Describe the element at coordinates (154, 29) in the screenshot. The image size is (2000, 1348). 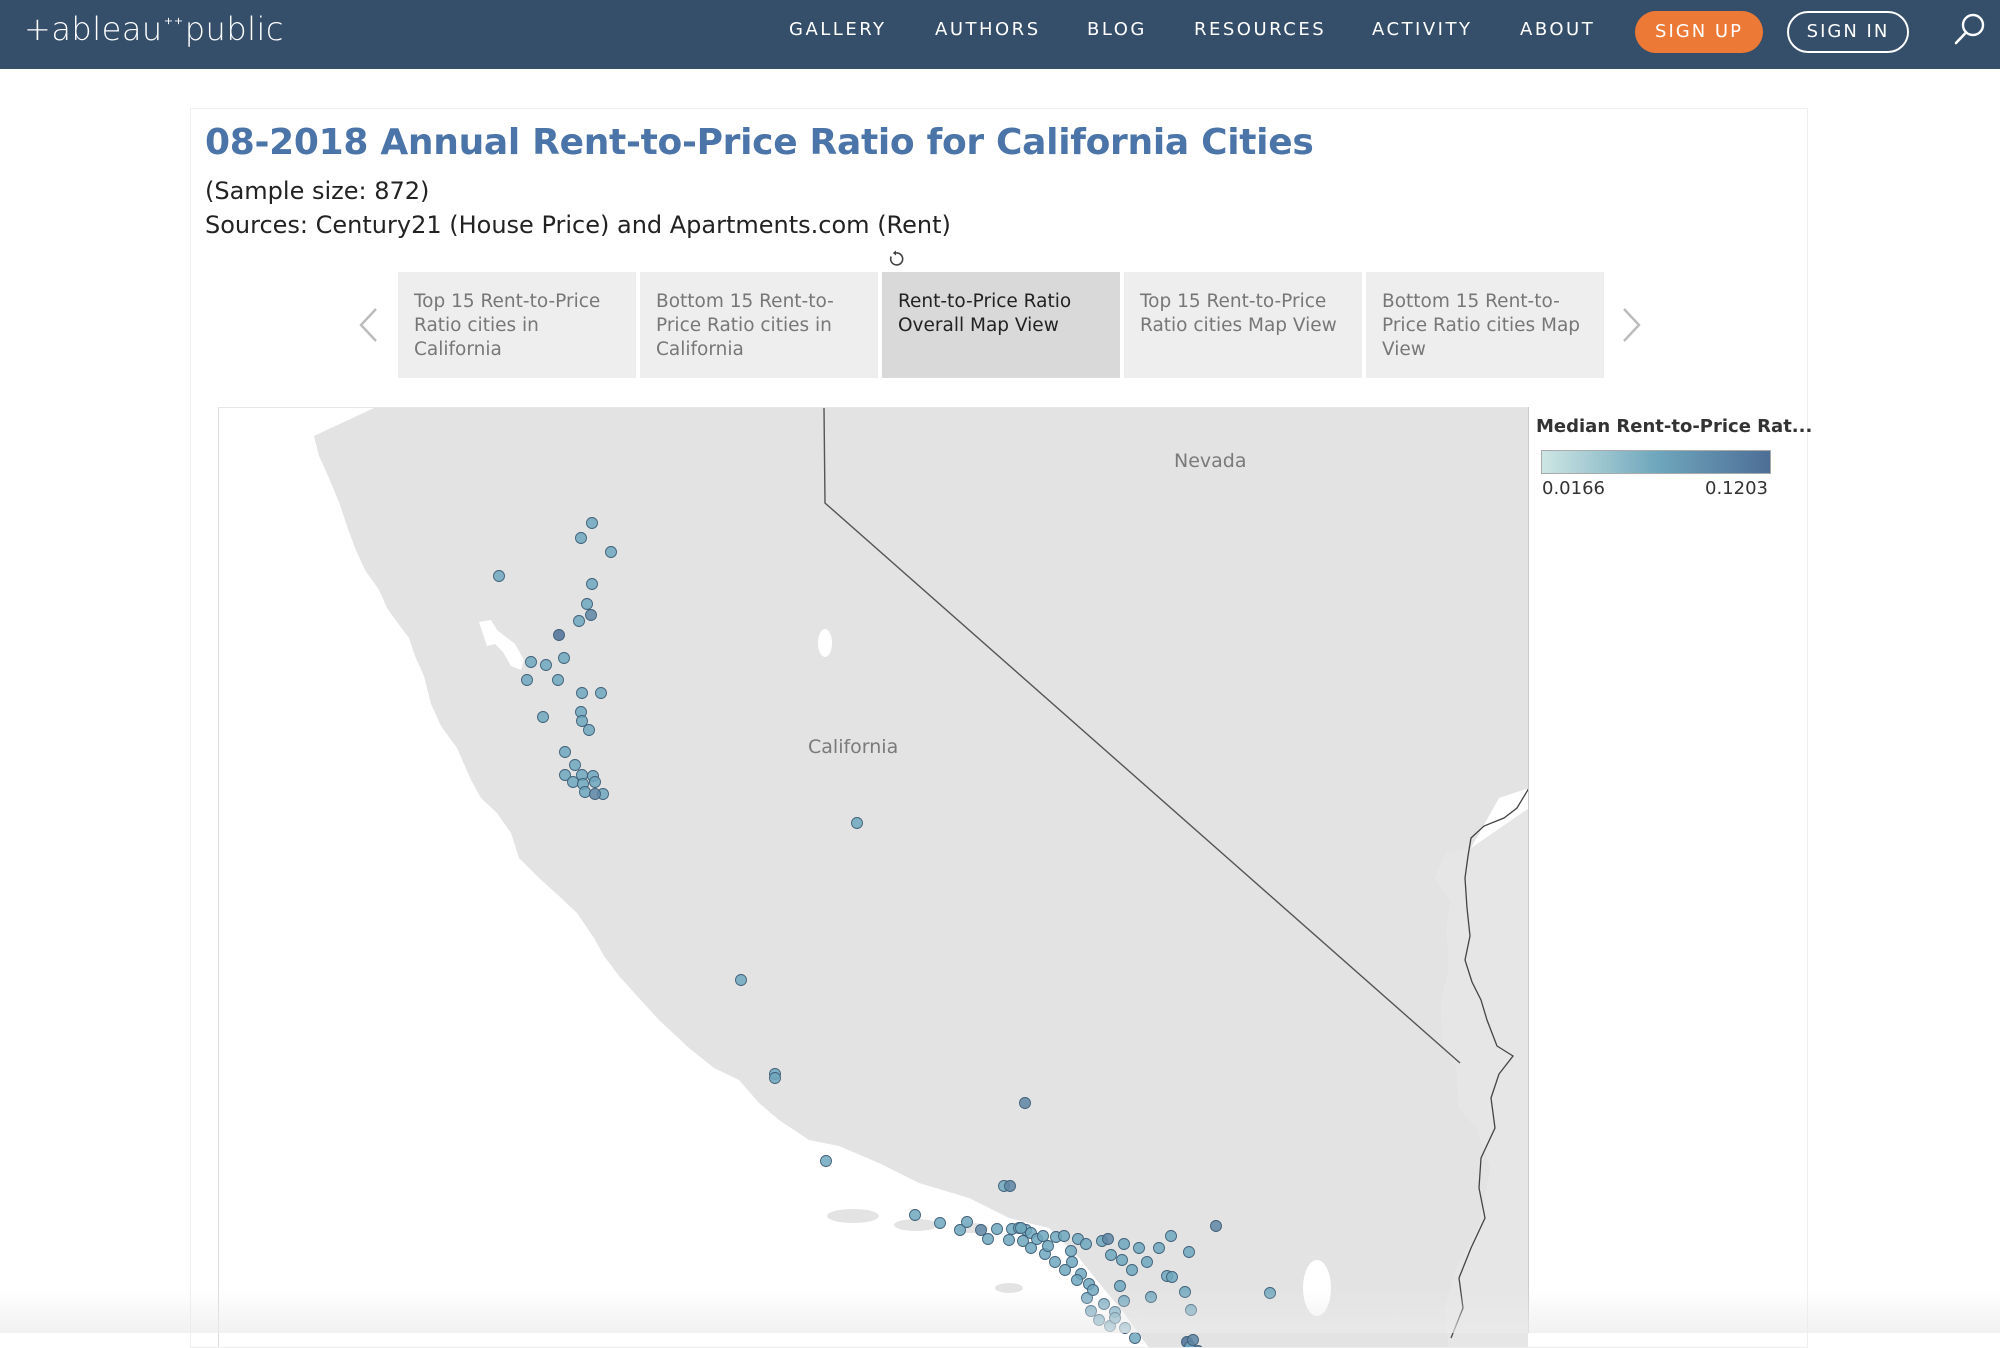
I see `tableau-public-logo: +ableau⁺⁺public` at that location.